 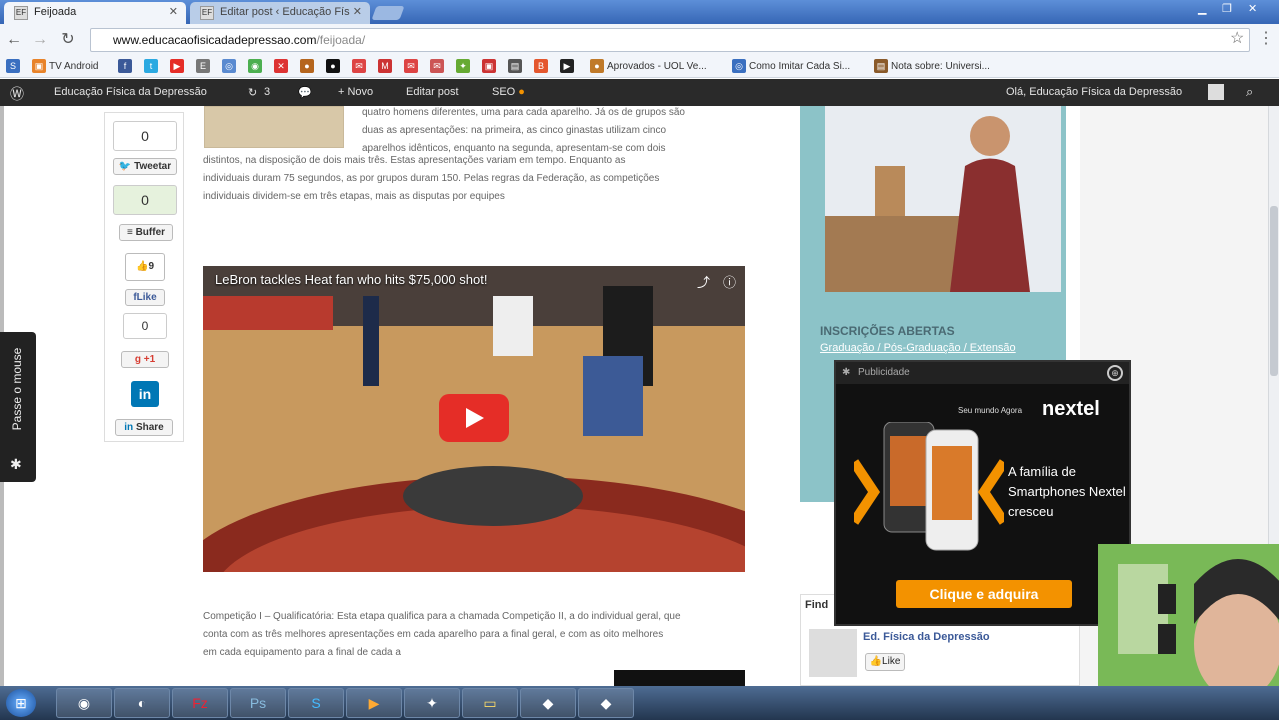 I want to click on smartphones-image, so click(x=929, y=492).